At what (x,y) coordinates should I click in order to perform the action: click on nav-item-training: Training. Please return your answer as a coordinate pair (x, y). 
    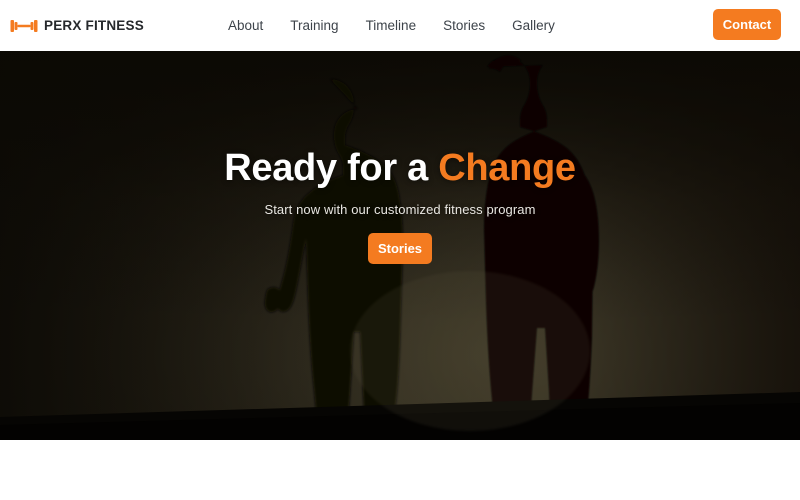
    Looking at the image, I should click on (314, 26).